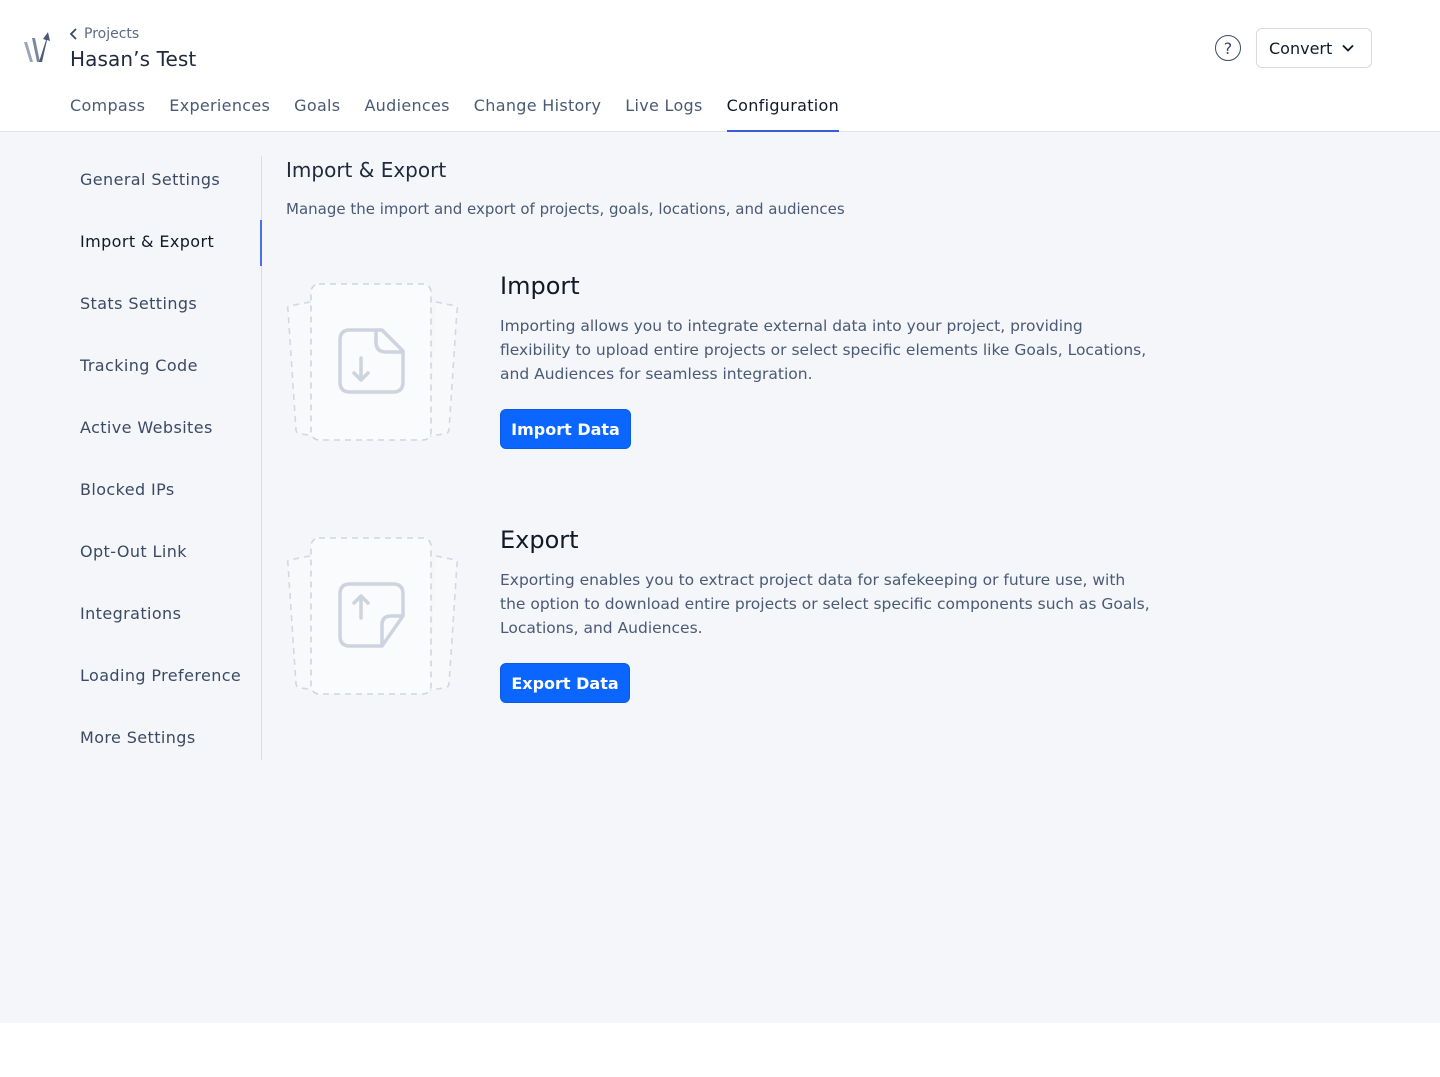 This screenshot has width=1440, height=1077. What do you see at coordinates (372, 362) in the screenshot?
I see `file-import-icon` at bounding box center [372, 362].